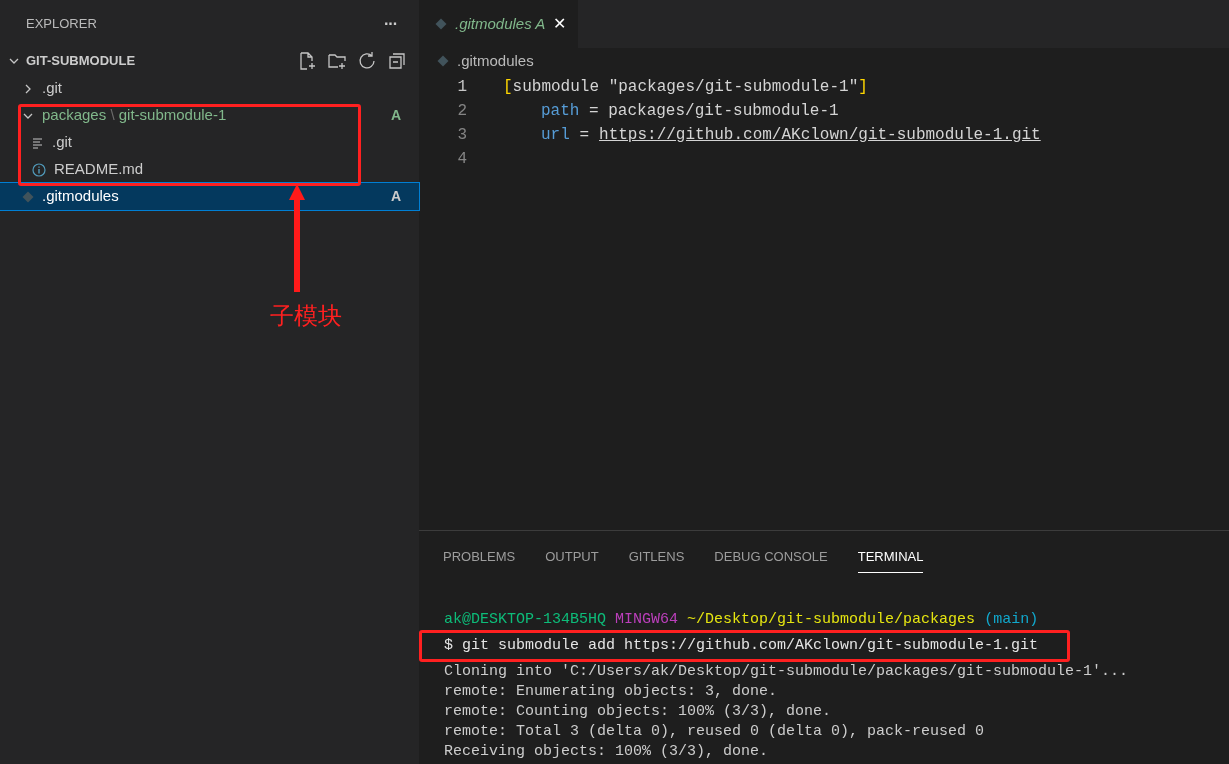  What do you see at coordinates (397, 61) in the screenshot?
I see `collapse-all-icon` at bounding box center [397, 61].